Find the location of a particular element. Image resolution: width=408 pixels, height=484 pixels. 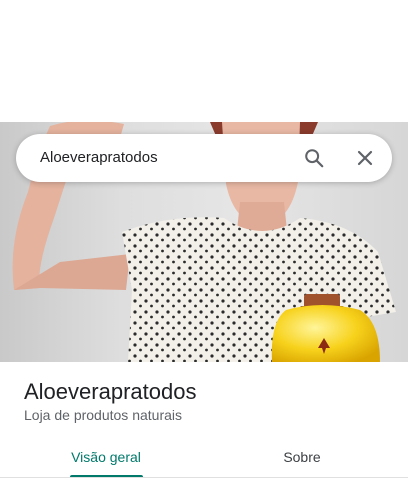

place-tabs: Visão geral Sobre is located at coordinates (204, 457).